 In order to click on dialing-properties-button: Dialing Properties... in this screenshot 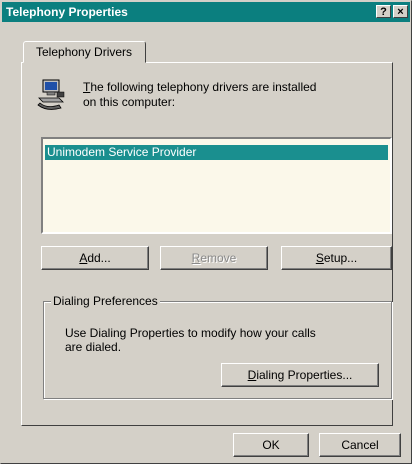, I will do `click(300, 375)`.